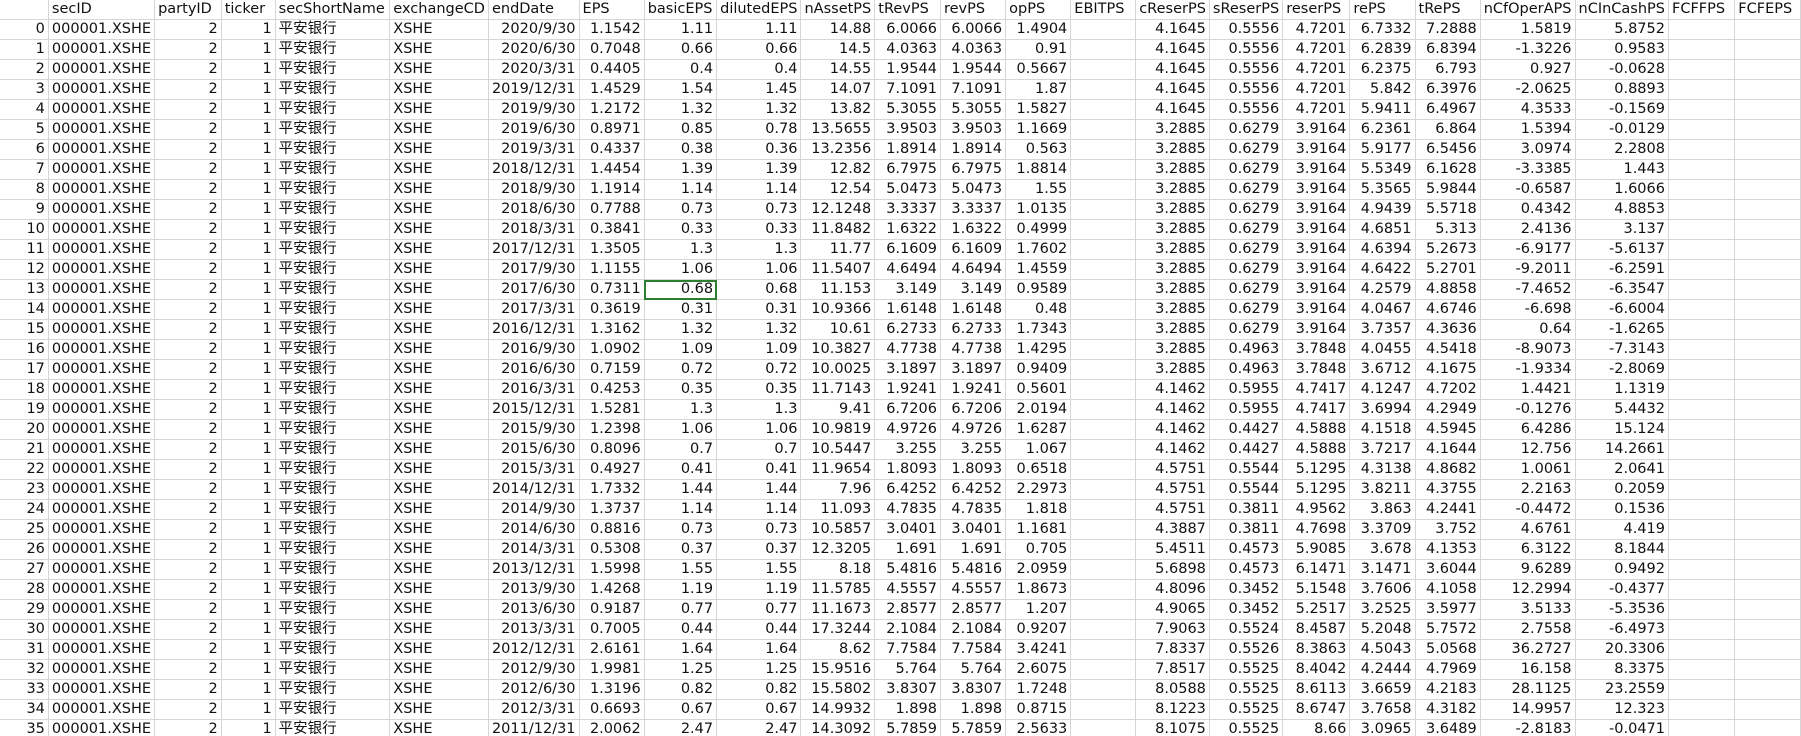 The height and width of the screenshot is (736, 1801). Describe the element at coordinates (1448, 409) in the screenshot. I see `table-cell: 4.2949` at that location.